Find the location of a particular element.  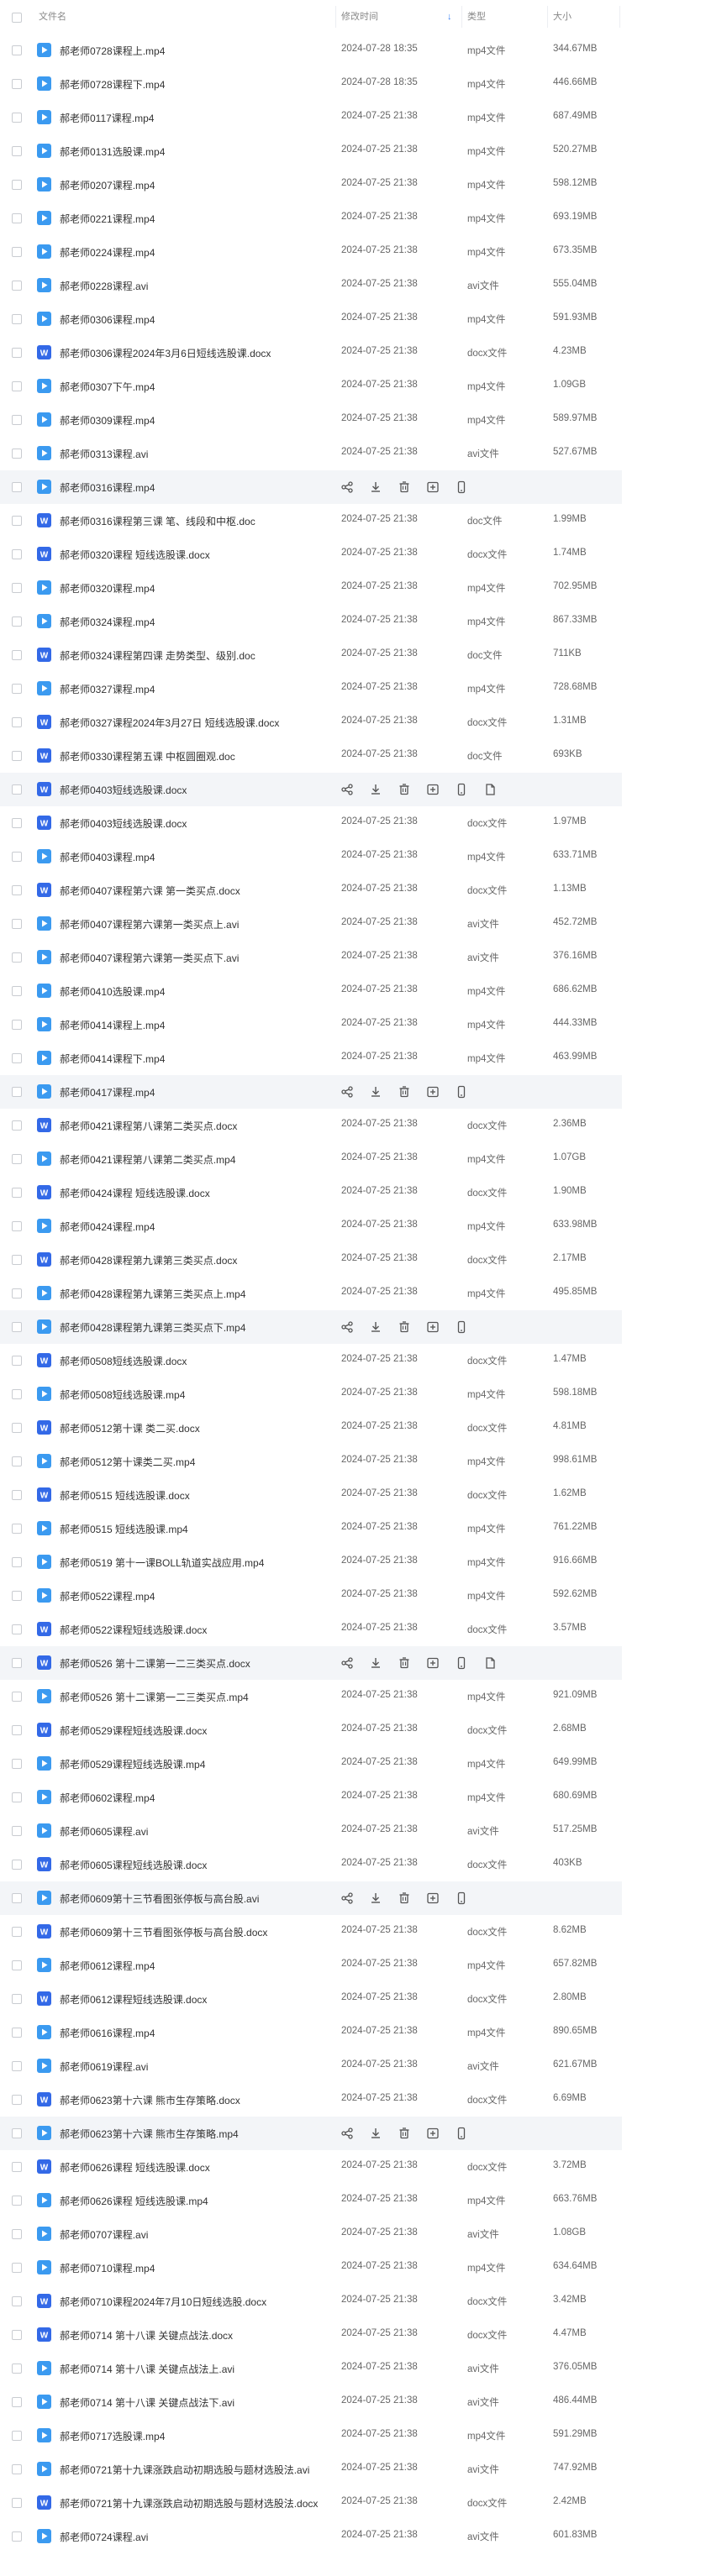

file-name: 郝老师0131选股课.mp4 is located at coordinates (112, 151).